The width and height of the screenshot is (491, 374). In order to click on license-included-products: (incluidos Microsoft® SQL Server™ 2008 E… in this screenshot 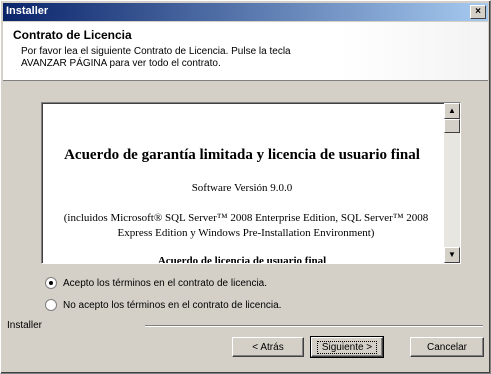, I will do `click(246, 225)`.